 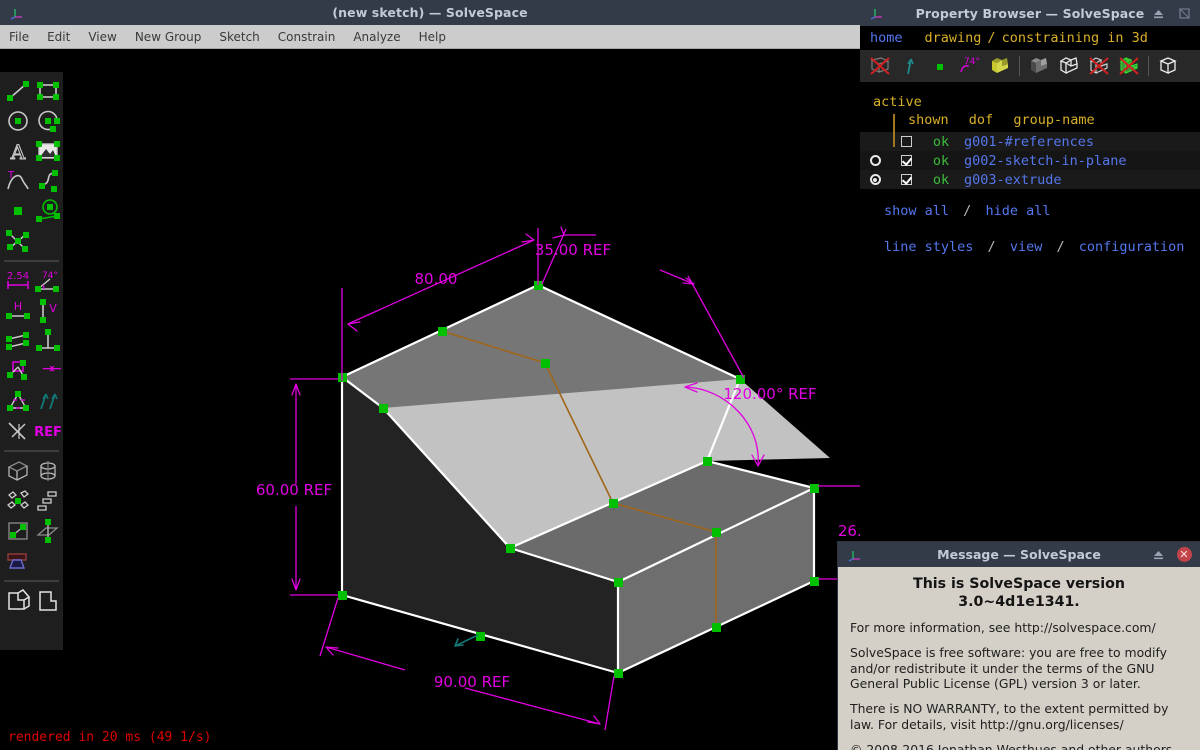 What do you see at coordinates (472, 682) in the screenshot?
I see `dimension-label-90: 90.00 REF` at bounding box center [472, 682].